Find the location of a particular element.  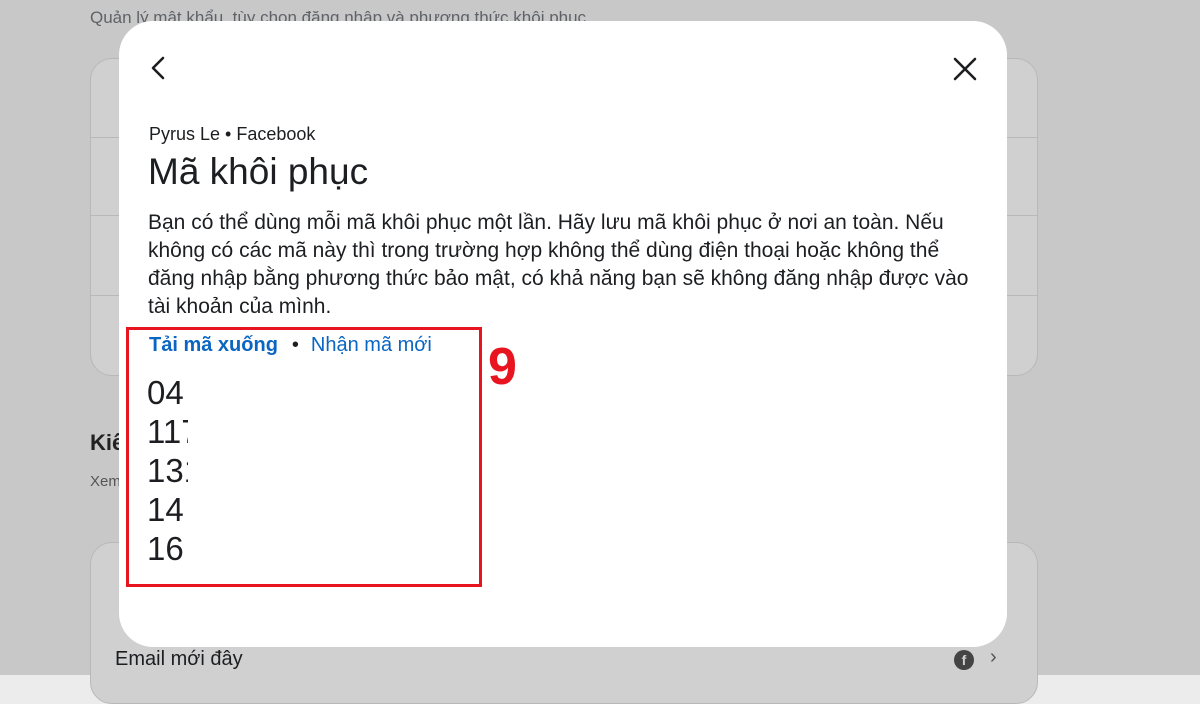

close-button is located at coordinates (965, 69).